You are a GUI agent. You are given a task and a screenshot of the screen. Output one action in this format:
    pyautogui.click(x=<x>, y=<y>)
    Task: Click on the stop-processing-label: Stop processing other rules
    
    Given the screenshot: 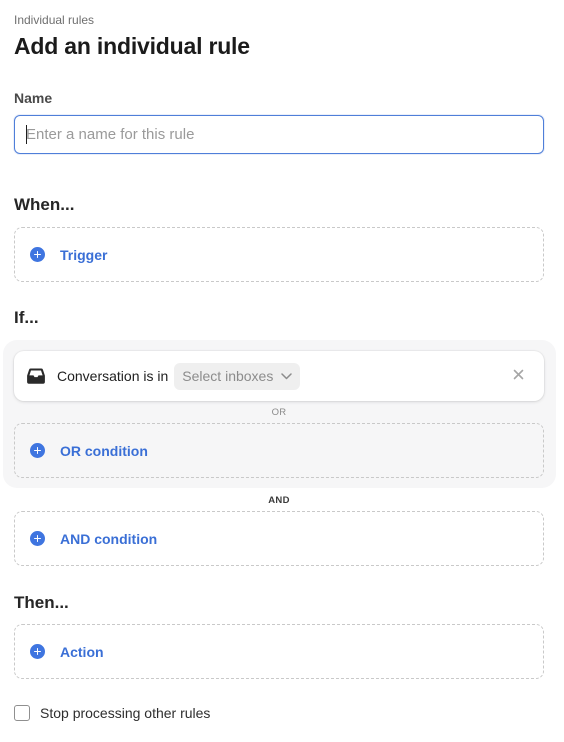 What is the action you would take?
    pyautogui.click(x=125, y=713)
    